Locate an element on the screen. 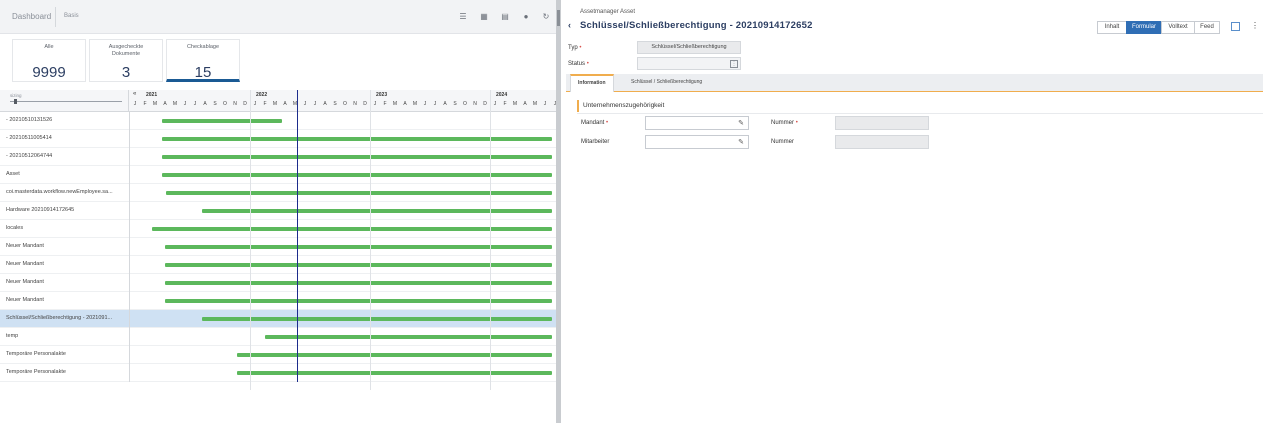 This screenshot has width=1263, height=423. gantt-row: Hardware 20210914172645 is located at coordinates (278, 211).